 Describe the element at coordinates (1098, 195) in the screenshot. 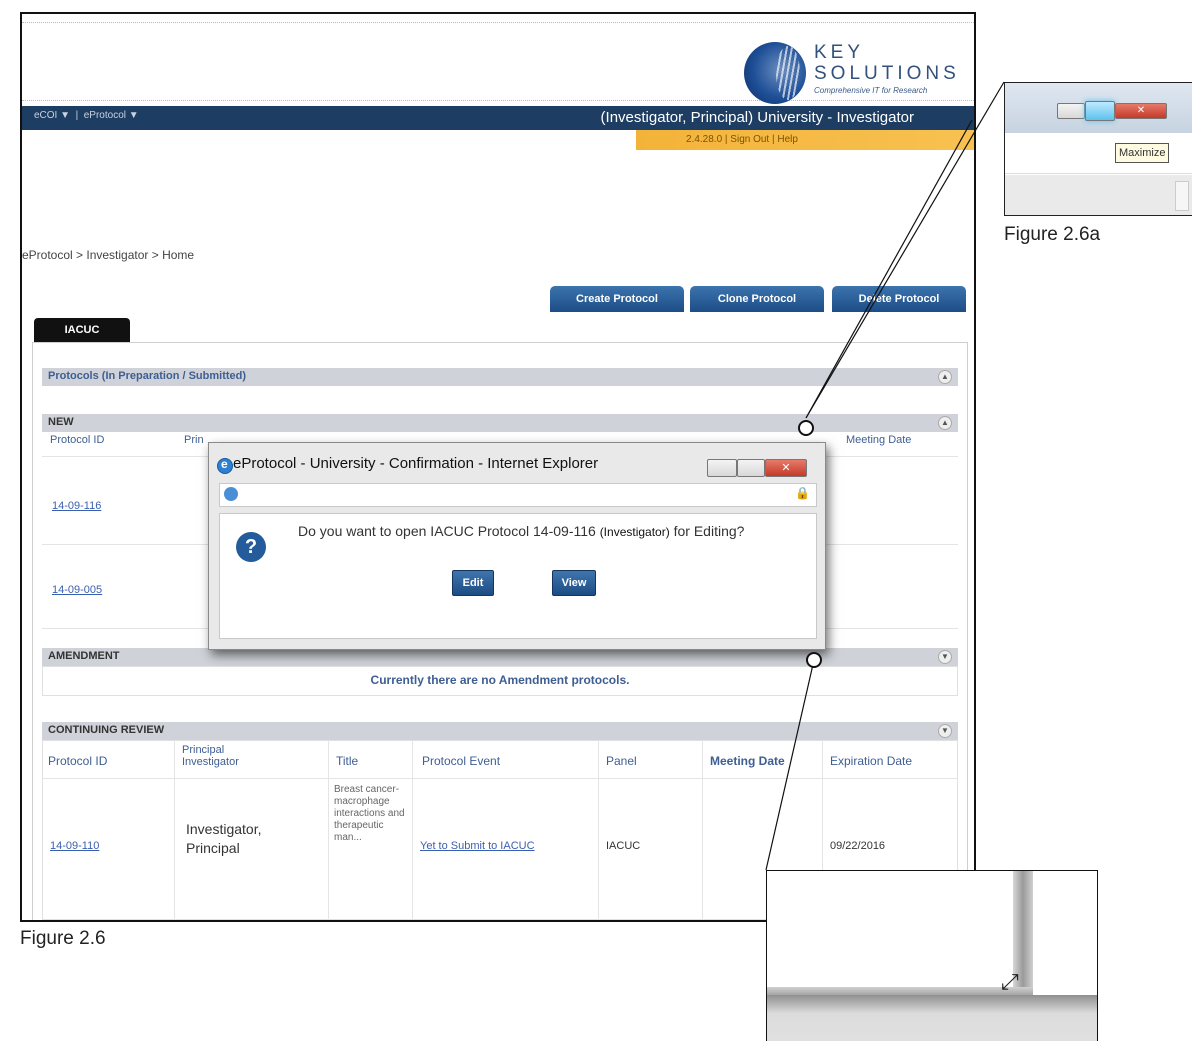

I see `inset-toolbar` at that location.